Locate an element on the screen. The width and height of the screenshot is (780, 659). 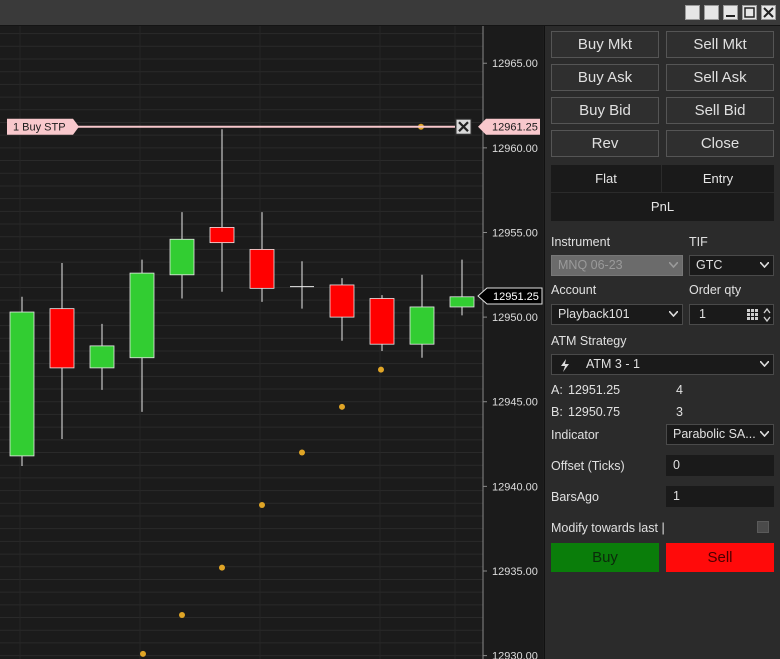
order-price-label: 12961.25 is located at coordinates (515, 128).